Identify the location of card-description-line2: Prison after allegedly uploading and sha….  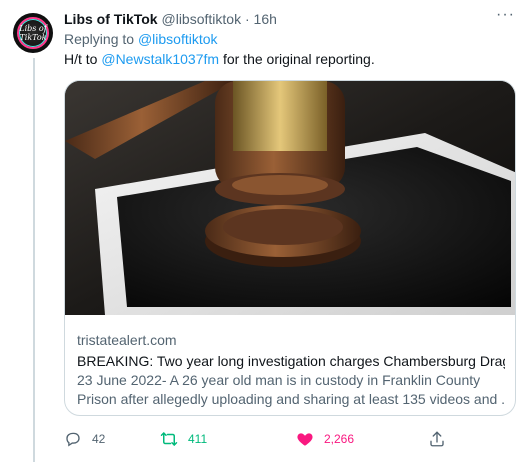
(291, 399).